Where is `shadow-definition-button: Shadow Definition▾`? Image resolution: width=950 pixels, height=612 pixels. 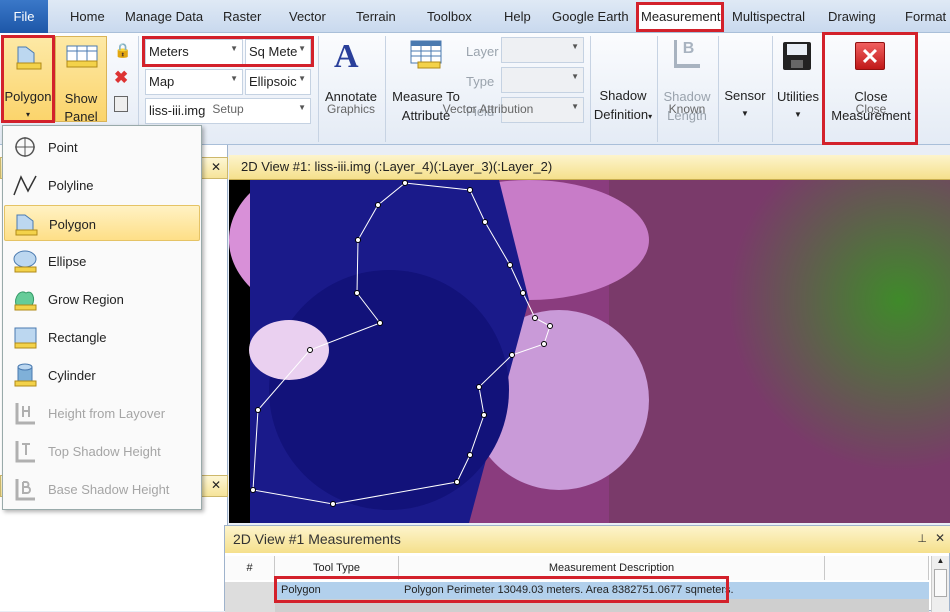 shadow-definition-button: Shadow Definition▾ is located at coordinates (623, 102).